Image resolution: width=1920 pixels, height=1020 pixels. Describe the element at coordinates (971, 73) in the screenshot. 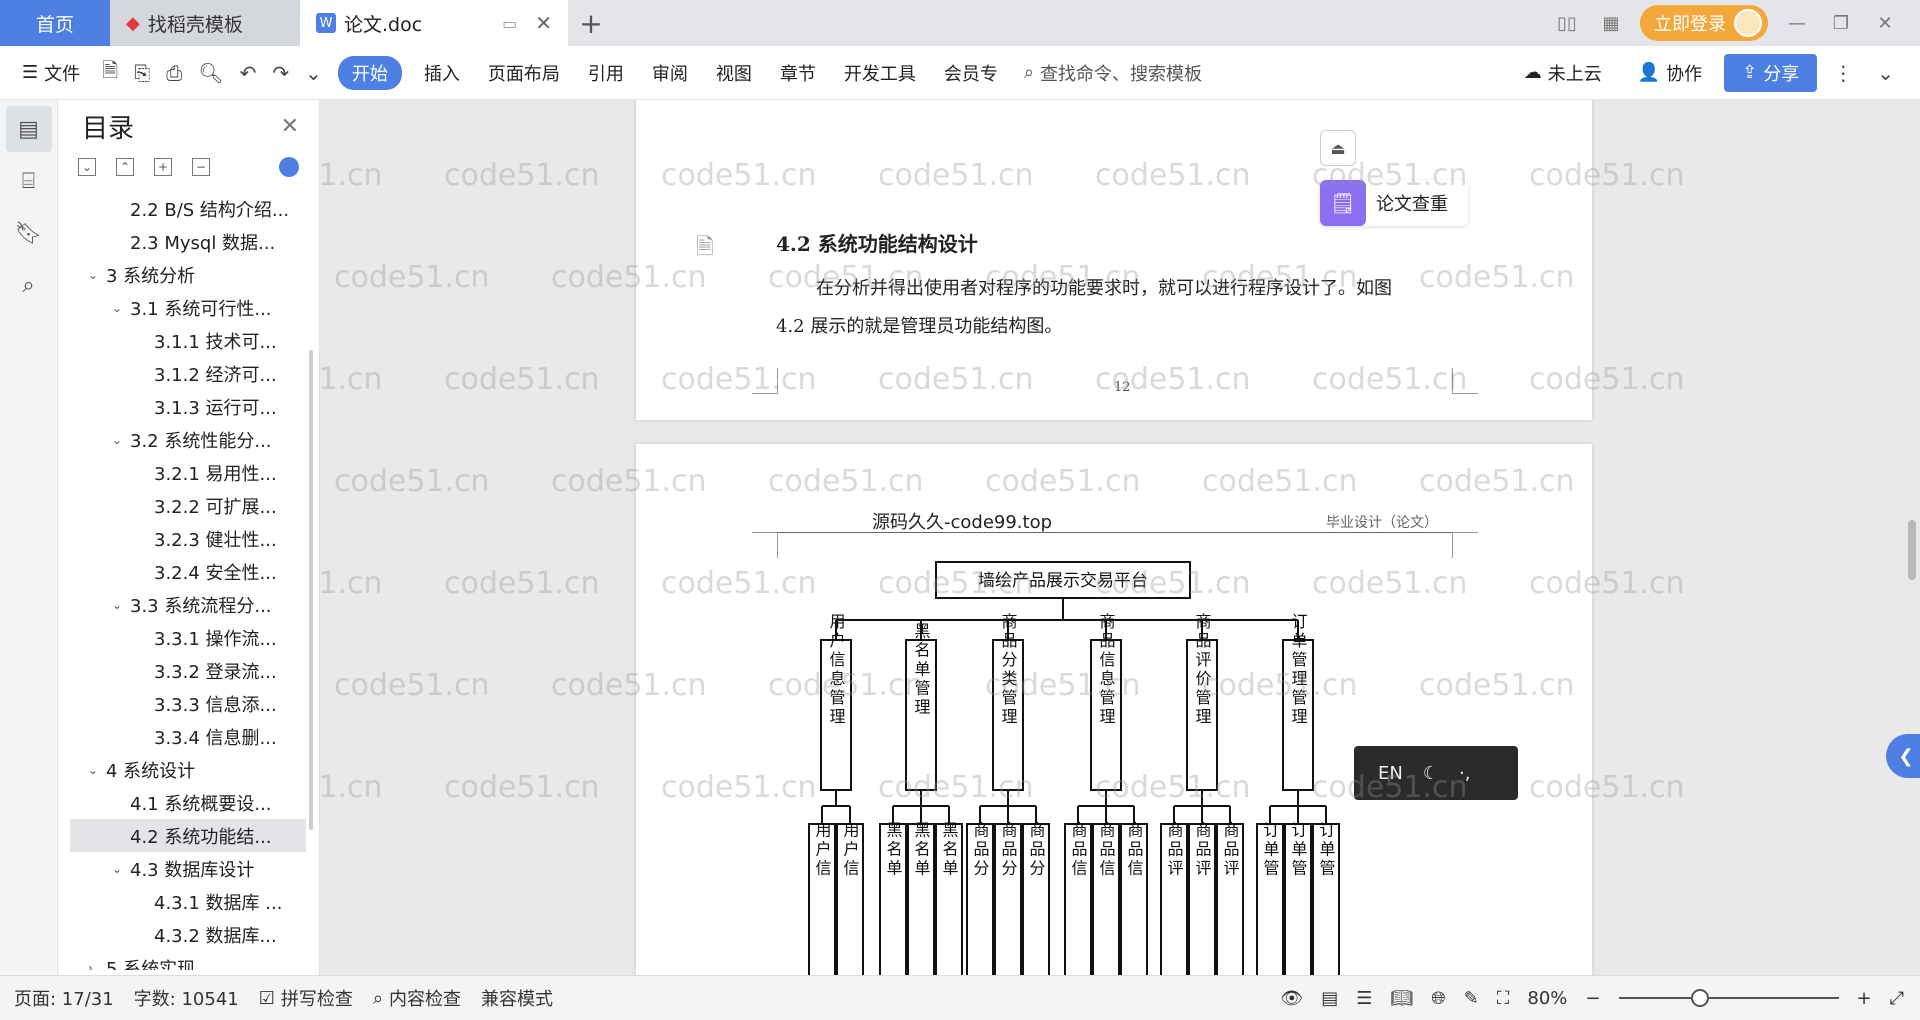

I see `menu-member: 会员专` at that location.